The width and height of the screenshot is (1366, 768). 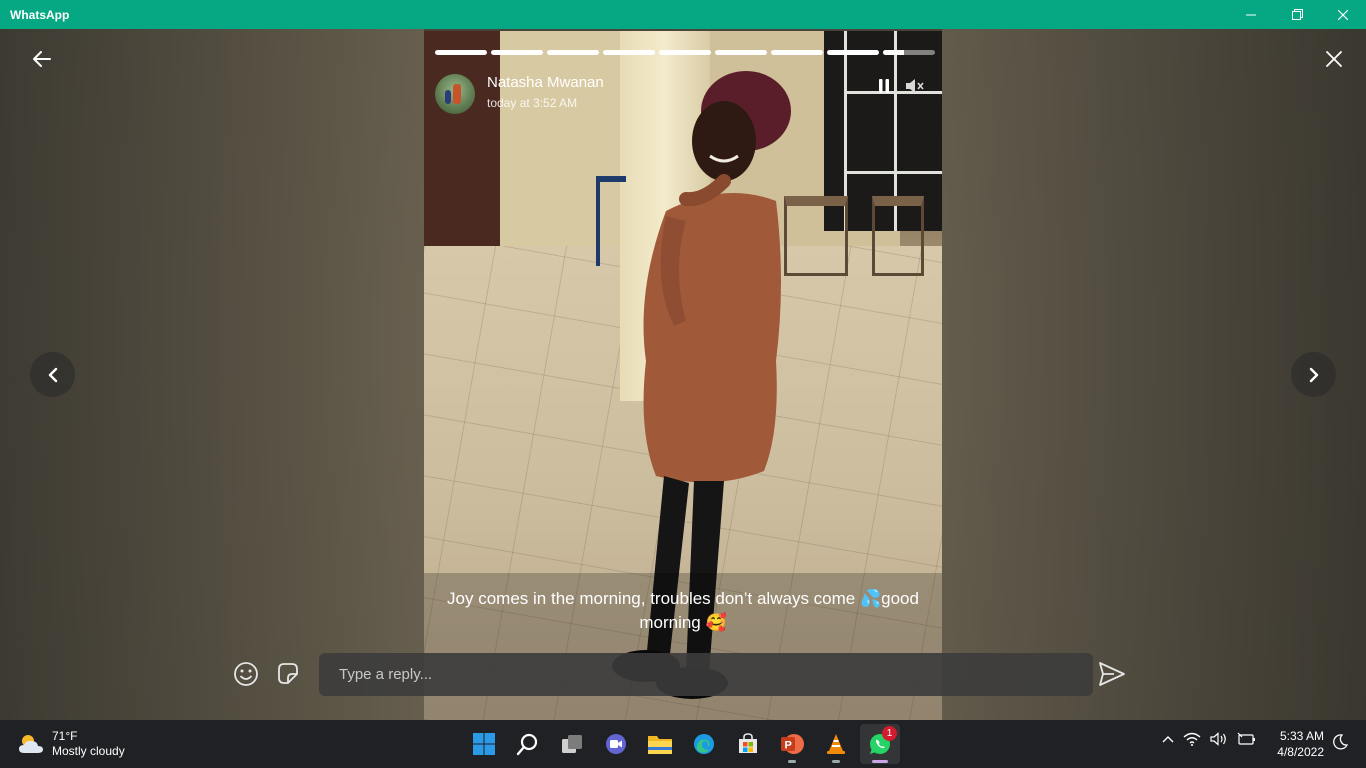 I want to click on whatsapp-taskbar-button: 1, so click(x=880, y=744).